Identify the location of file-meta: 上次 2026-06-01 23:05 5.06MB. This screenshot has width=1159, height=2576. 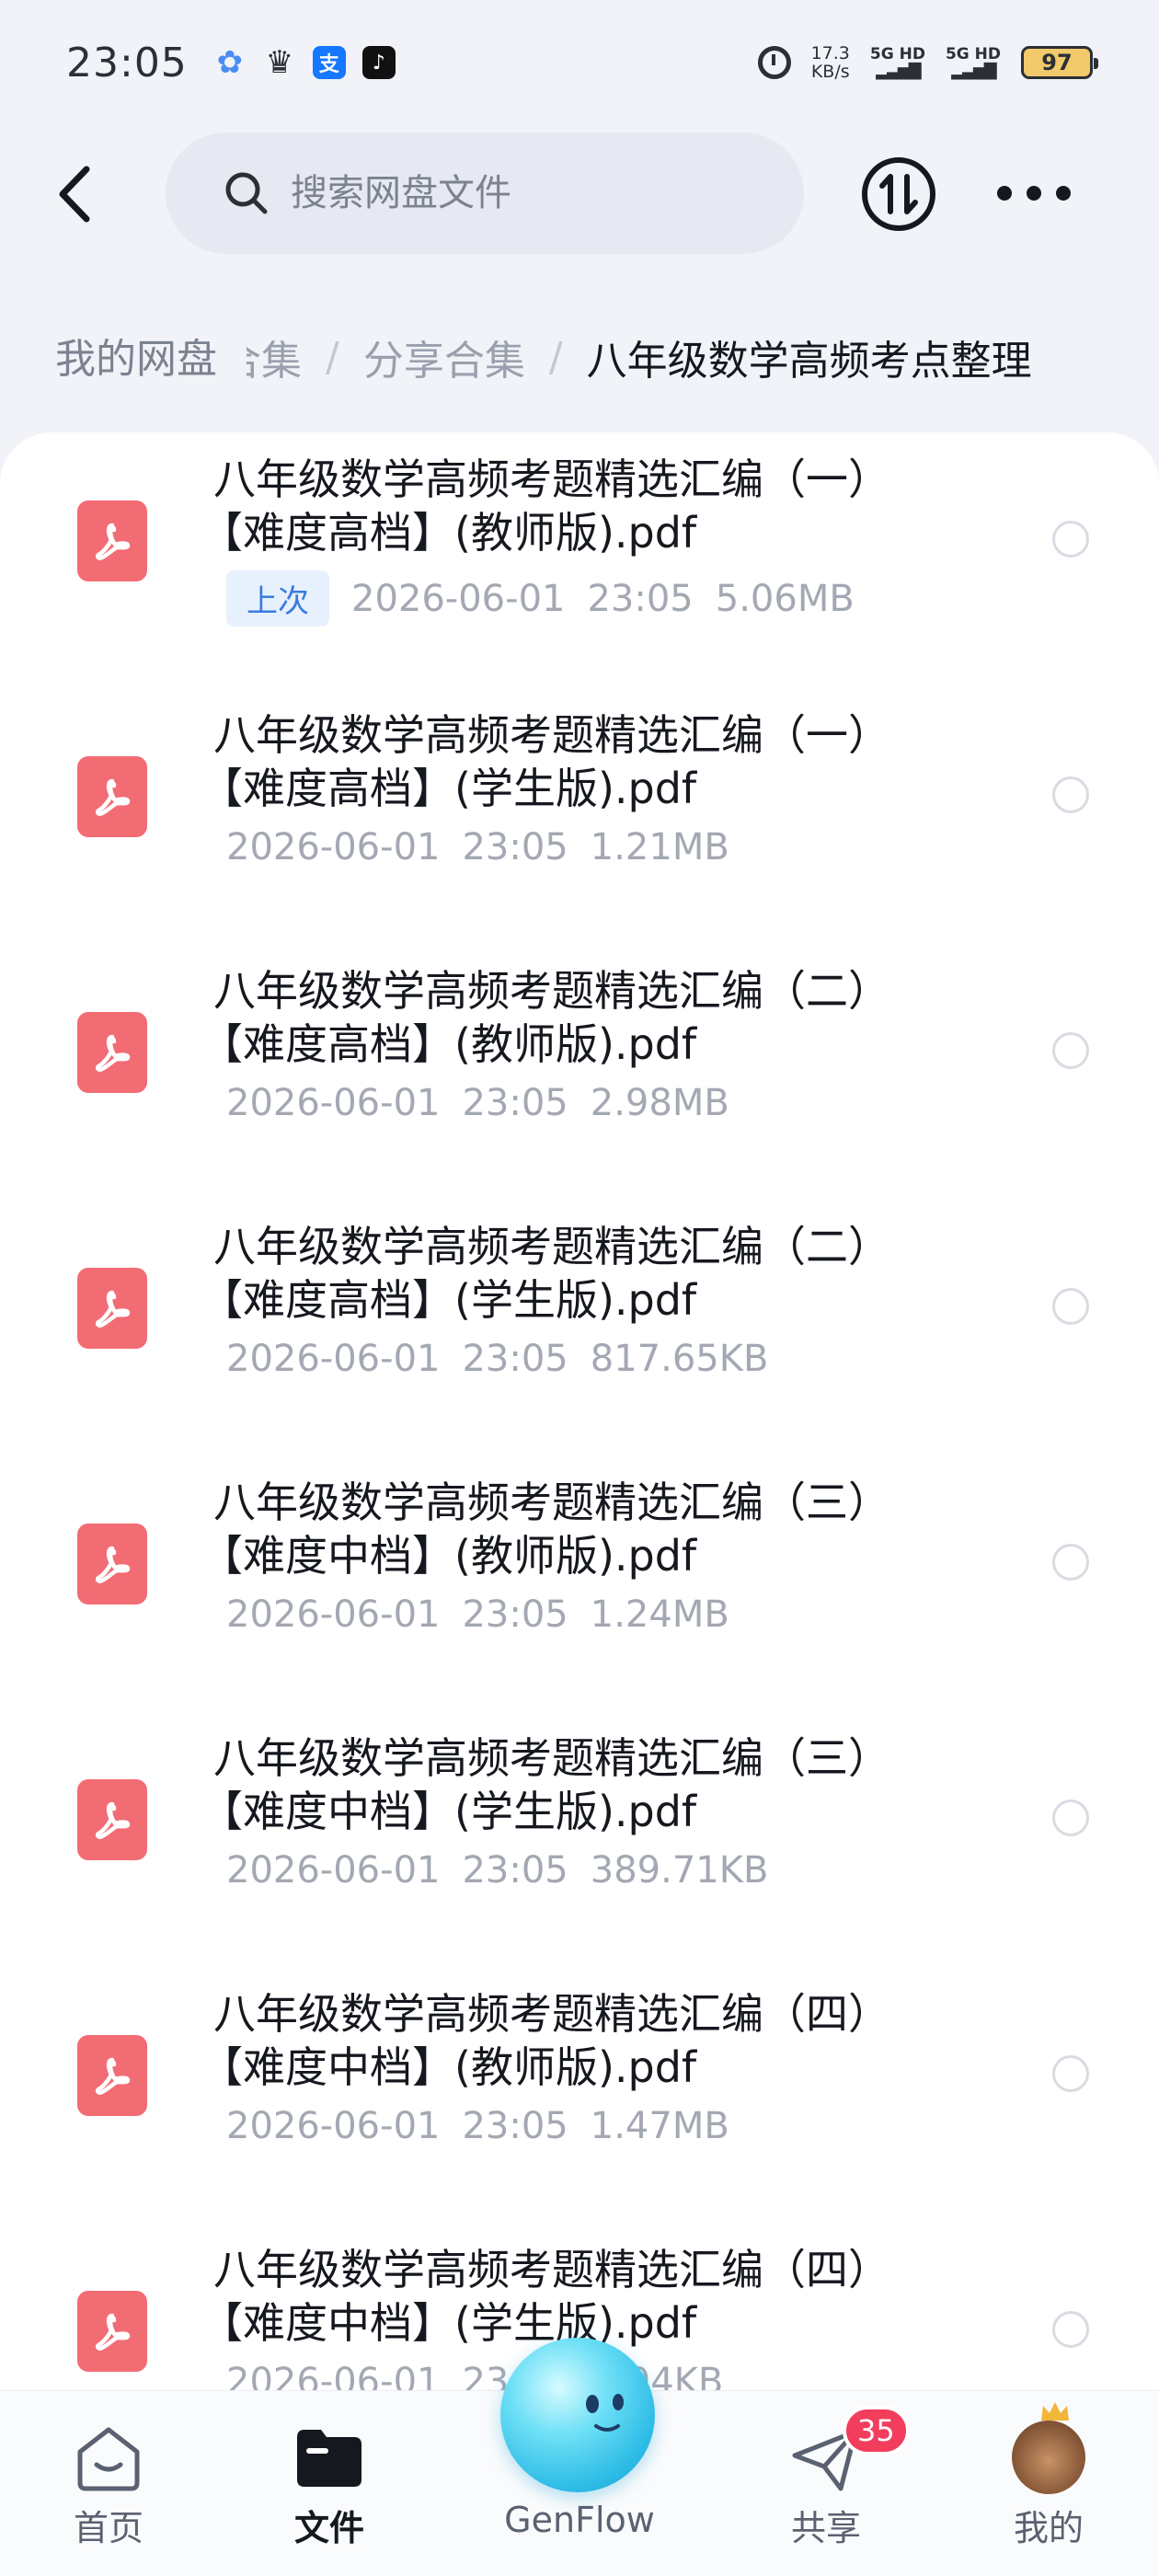
(540, 598).